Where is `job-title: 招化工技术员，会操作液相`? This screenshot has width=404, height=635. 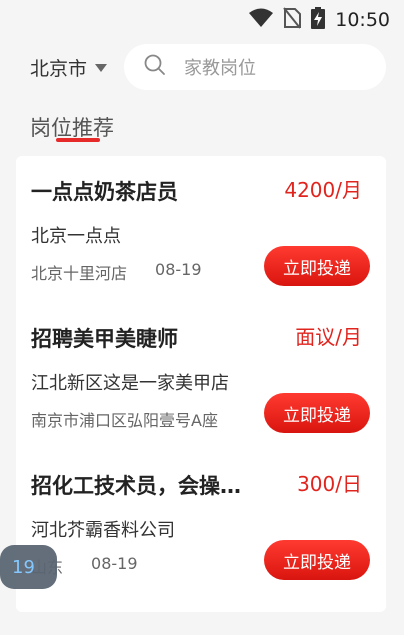 job-title: 招化工技术员，会操作液相 is located at coordinates (146, 486).